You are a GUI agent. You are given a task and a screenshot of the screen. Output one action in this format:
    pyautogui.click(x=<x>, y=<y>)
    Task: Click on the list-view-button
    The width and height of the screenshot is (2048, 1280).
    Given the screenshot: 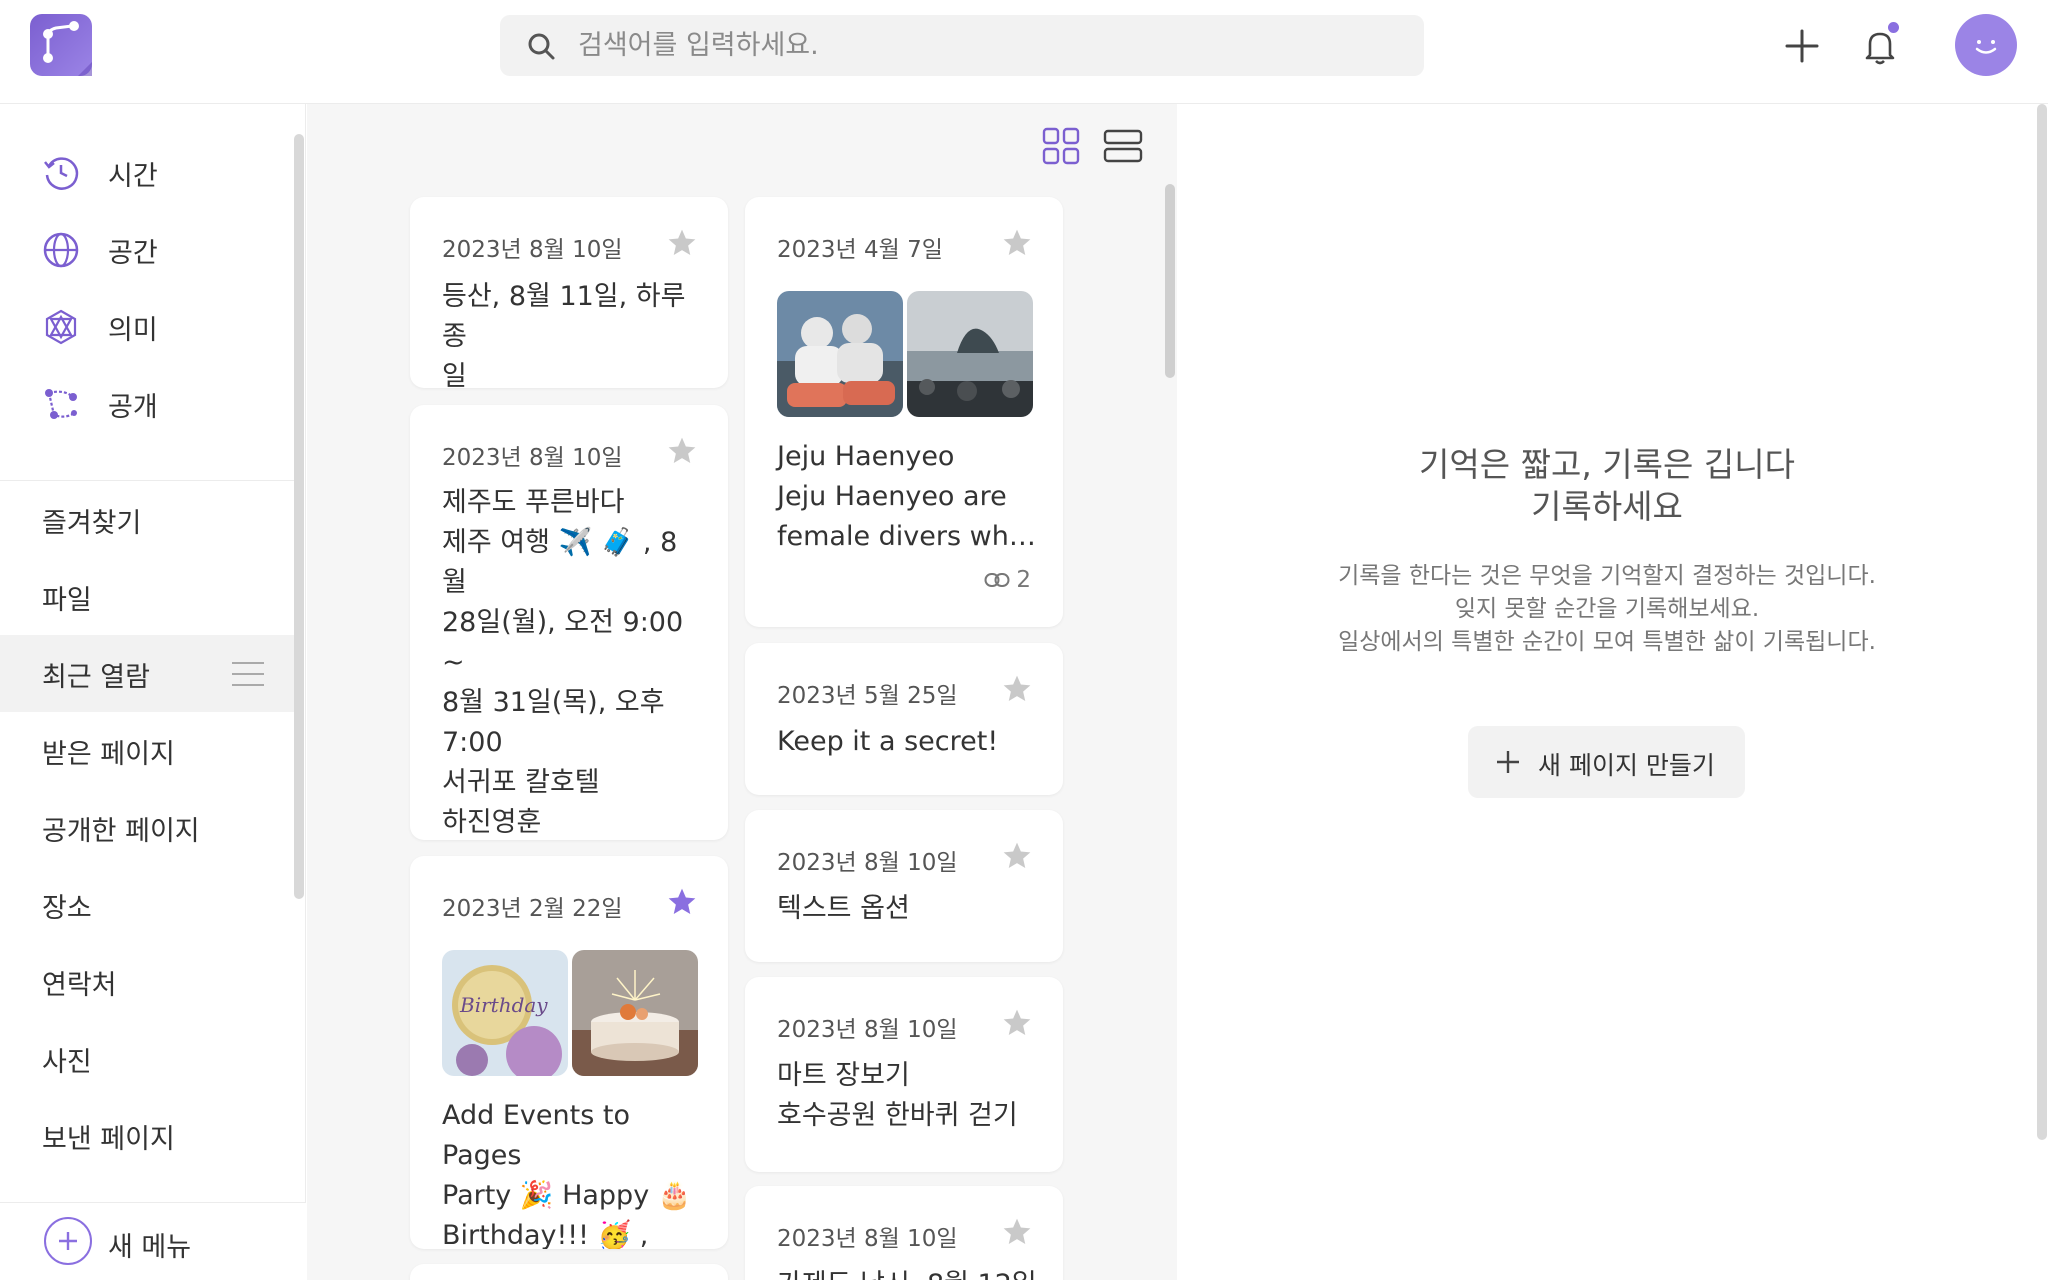 What is the action you would take?
    pyautogui.click(x=1123, y=146)
    